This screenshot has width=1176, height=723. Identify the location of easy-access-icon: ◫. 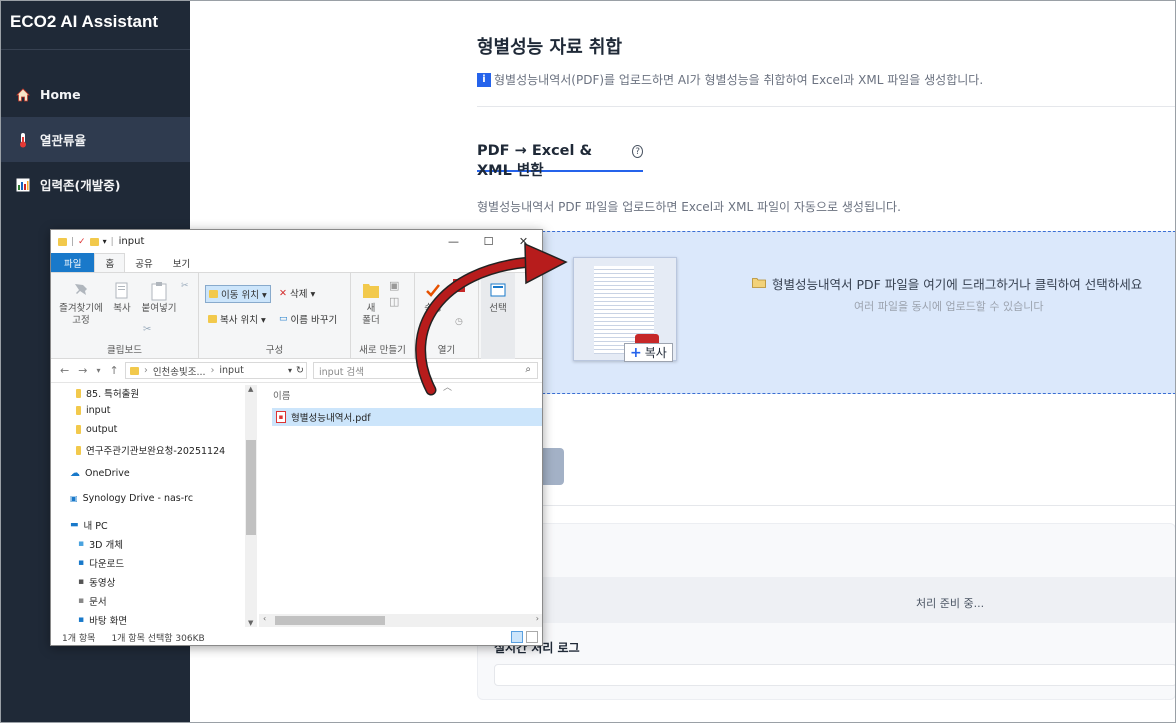
(394, 301).